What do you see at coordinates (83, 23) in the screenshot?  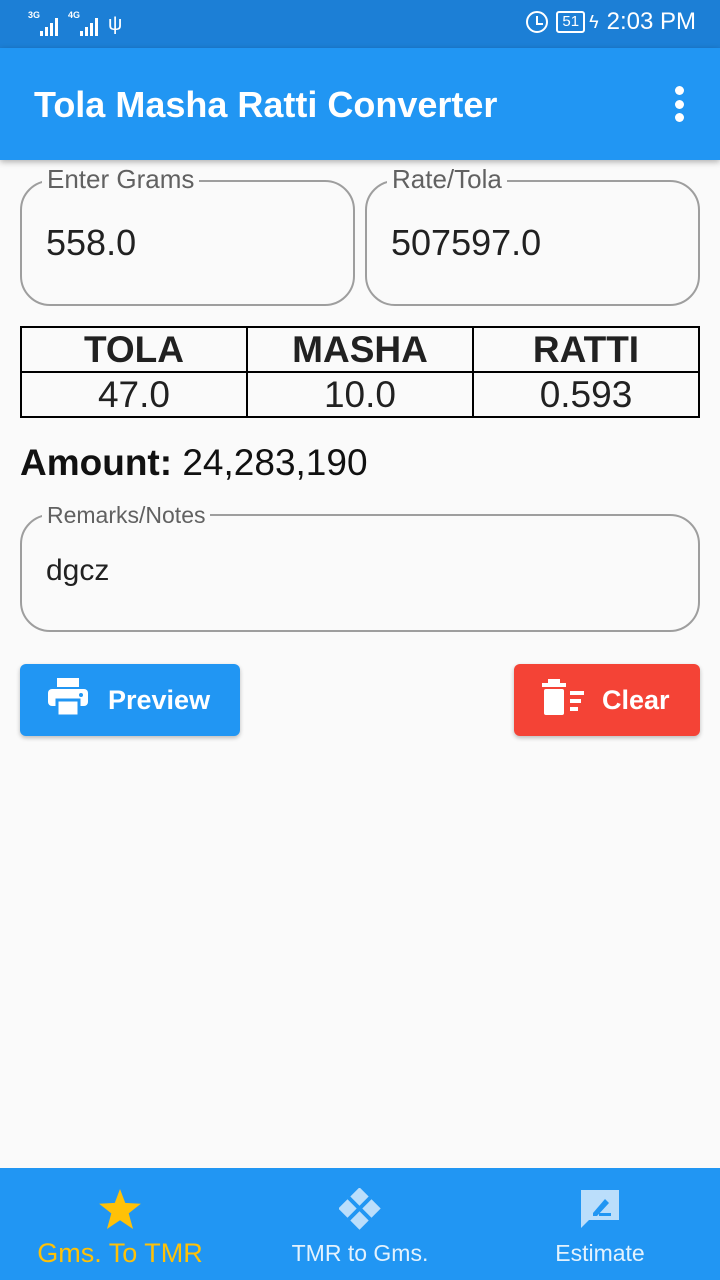 I see `signal-icon: 4G` at bounding box center [83, 23].